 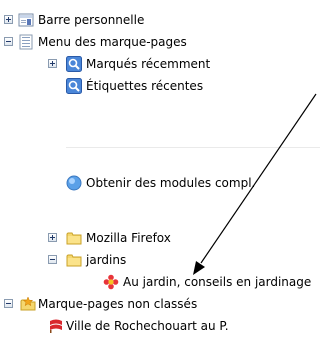 I want to click on tree-item-jardins: jardins, so click(x=160, y=260).